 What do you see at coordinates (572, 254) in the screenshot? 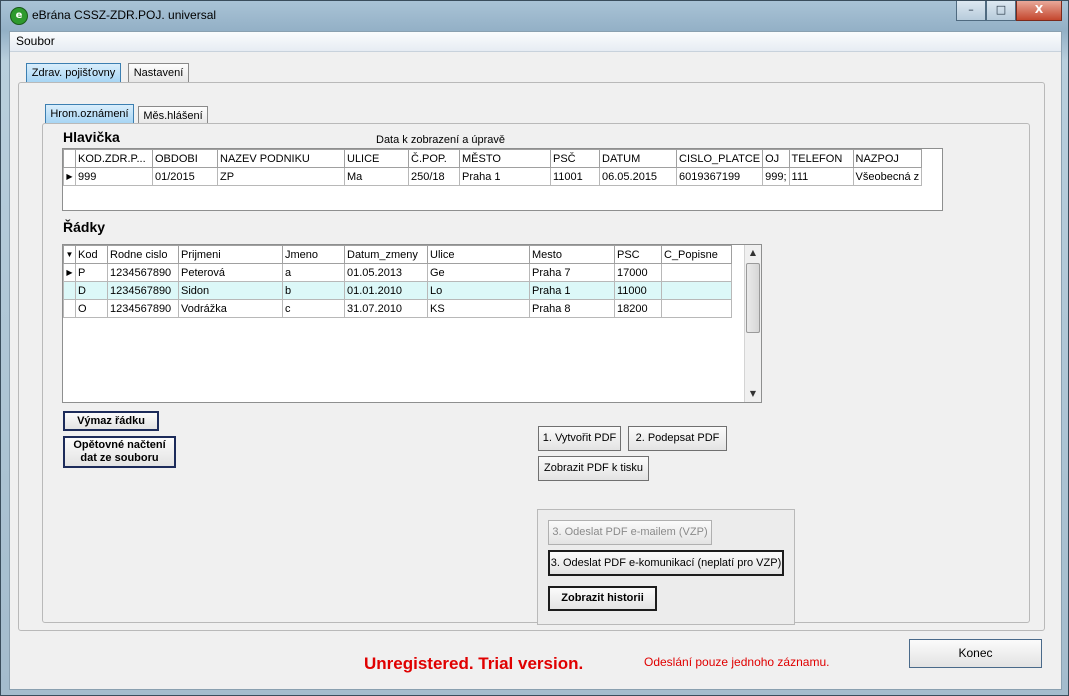
I see `radky-column-header: Mesto` at bounding box center [572, 254].